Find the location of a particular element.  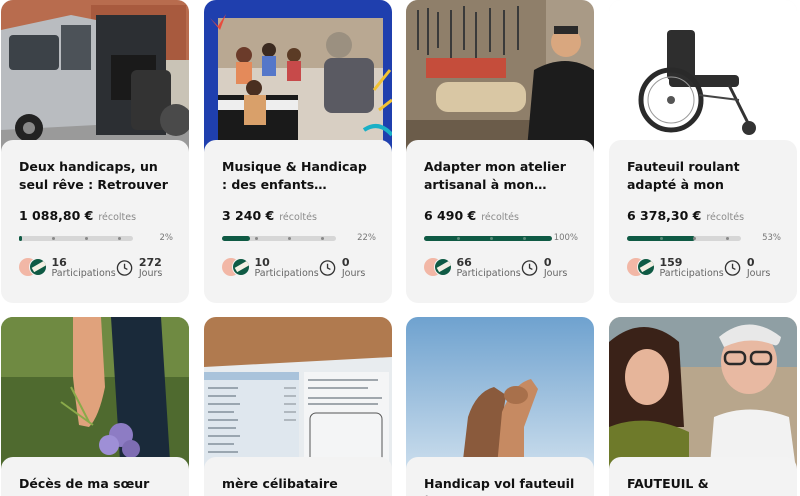

progress-percent: 53% is located at coordinates (771, 238).